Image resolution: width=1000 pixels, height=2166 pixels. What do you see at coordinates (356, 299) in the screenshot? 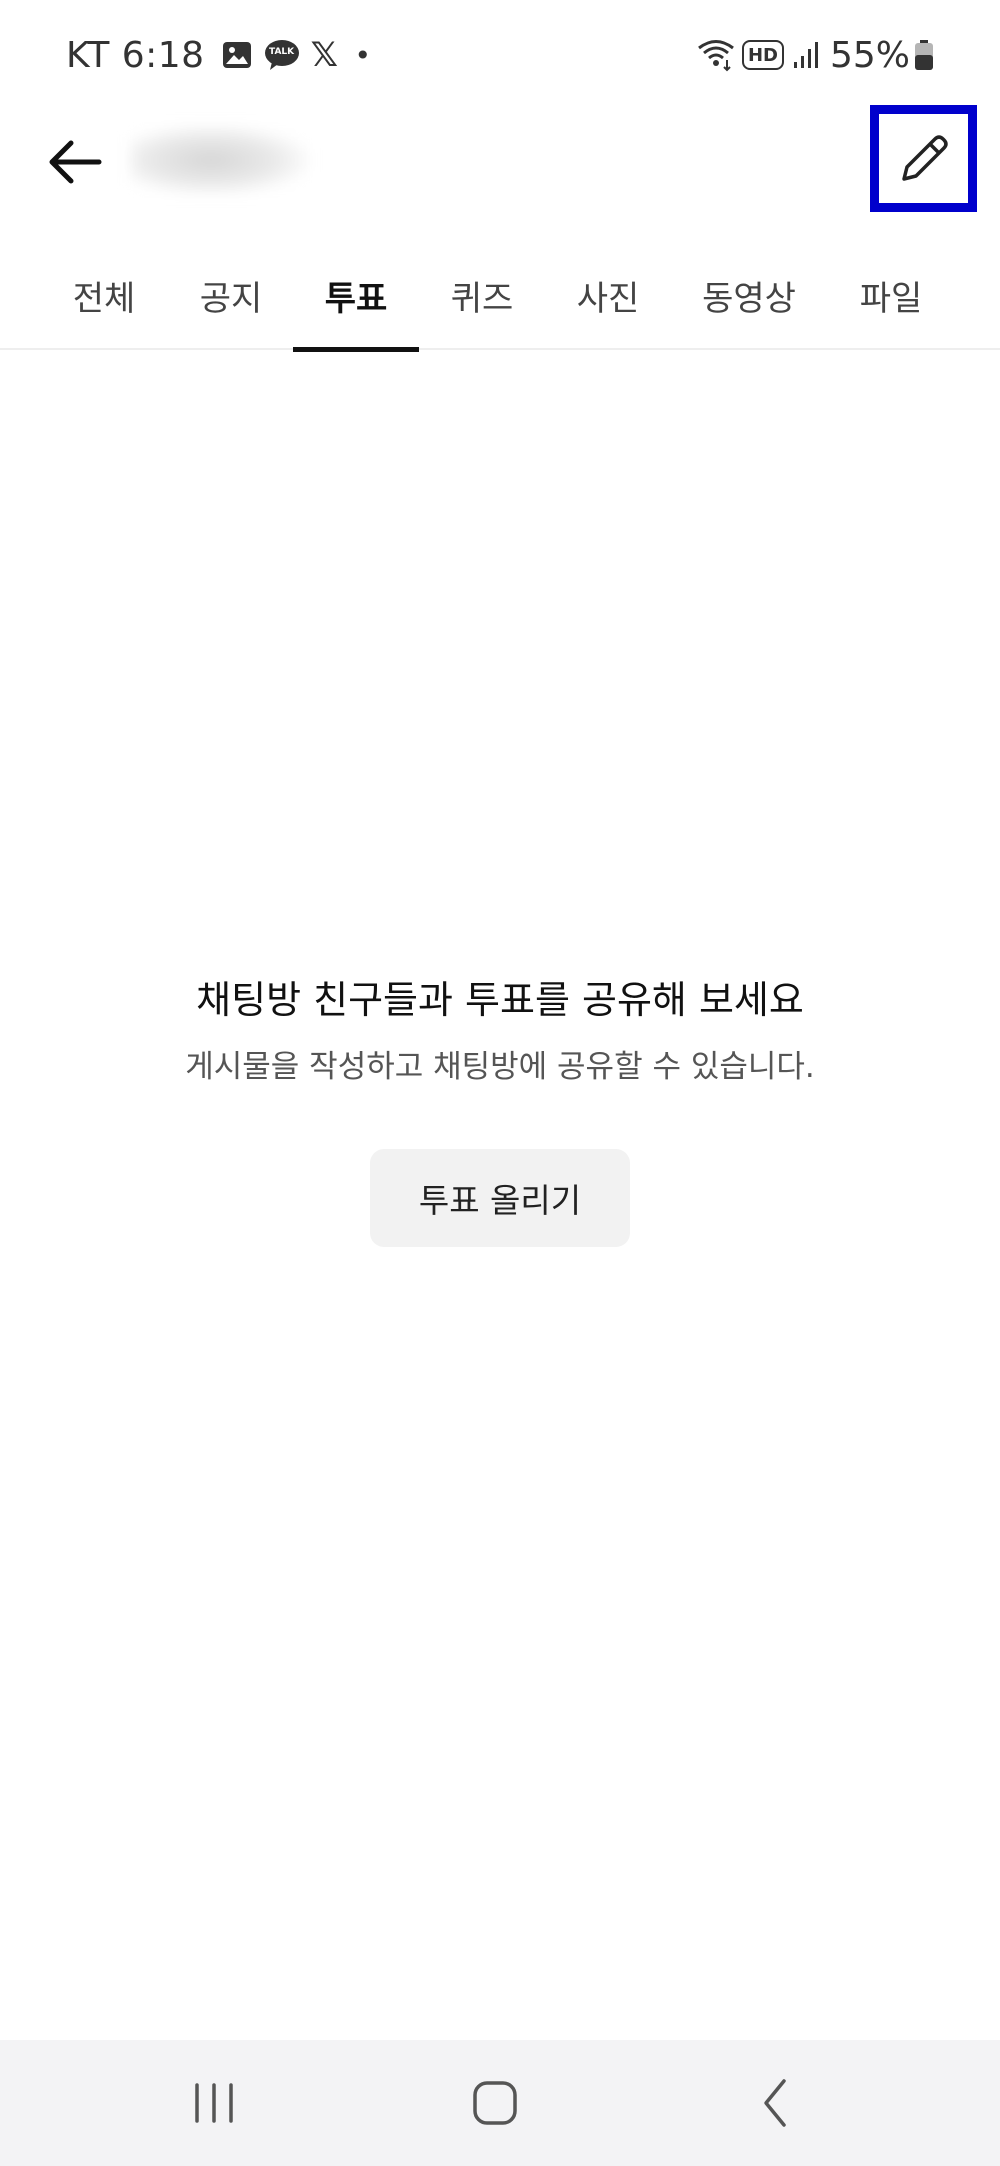
I see `tab-label: 투표` at bounding box center [356, 299].